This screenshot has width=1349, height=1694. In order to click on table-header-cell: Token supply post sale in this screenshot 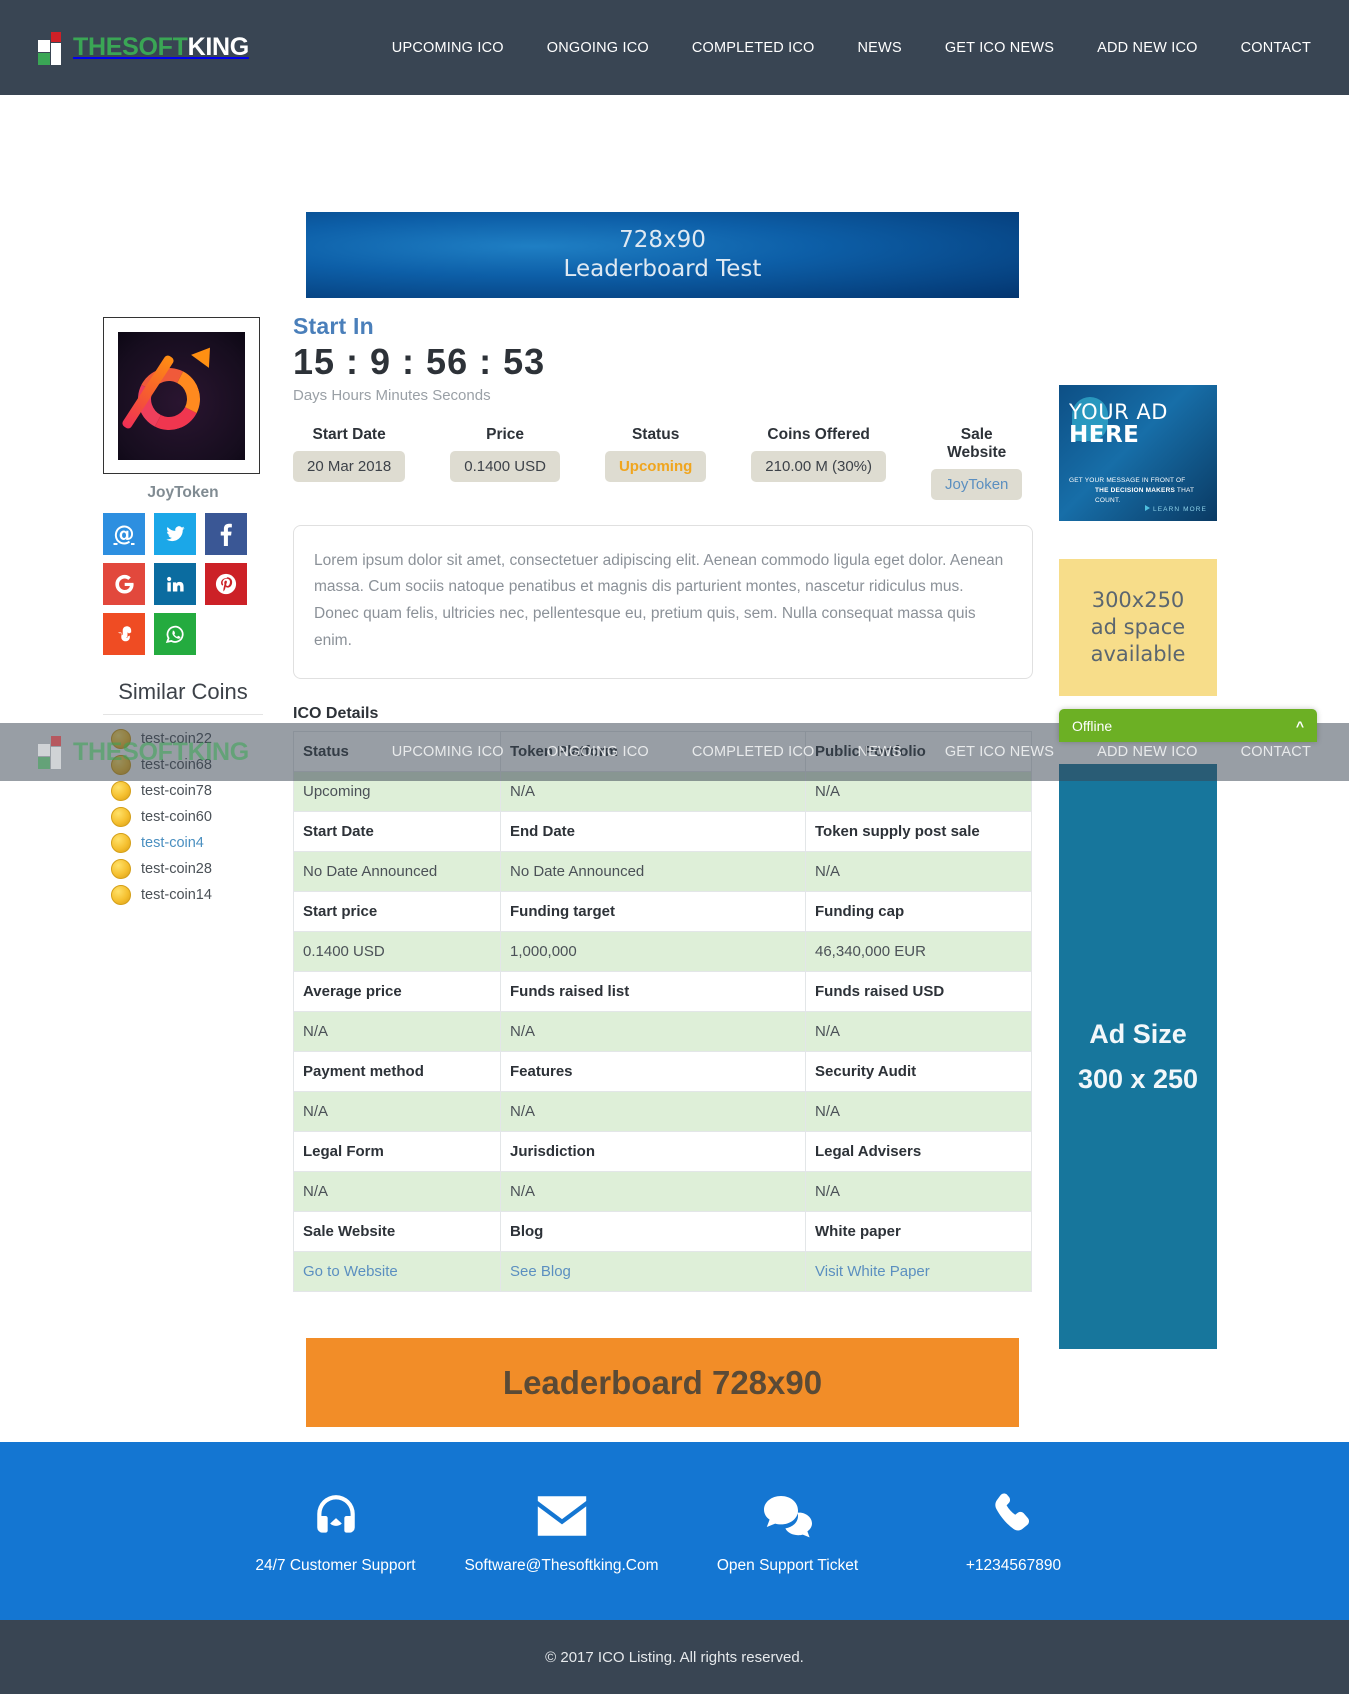, I will do `click(918, 832)`.